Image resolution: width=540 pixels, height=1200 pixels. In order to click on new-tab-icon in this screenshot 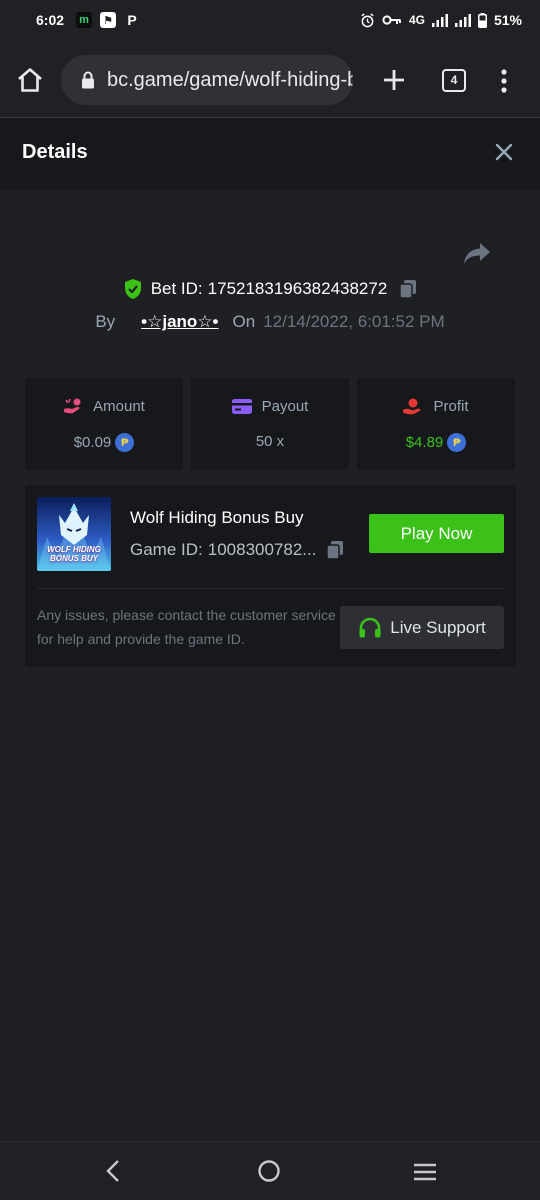, I will do `click(394, 80)`.